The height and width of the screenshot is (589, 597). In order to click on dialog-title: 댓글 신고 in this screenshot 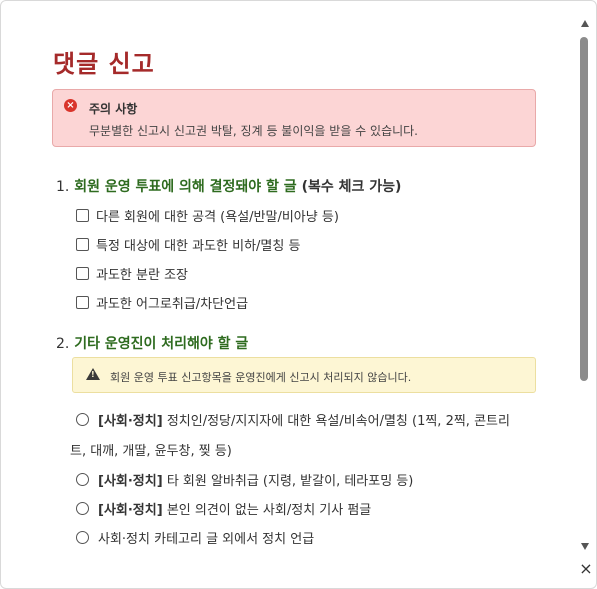, I will do `click(104, 64)`.